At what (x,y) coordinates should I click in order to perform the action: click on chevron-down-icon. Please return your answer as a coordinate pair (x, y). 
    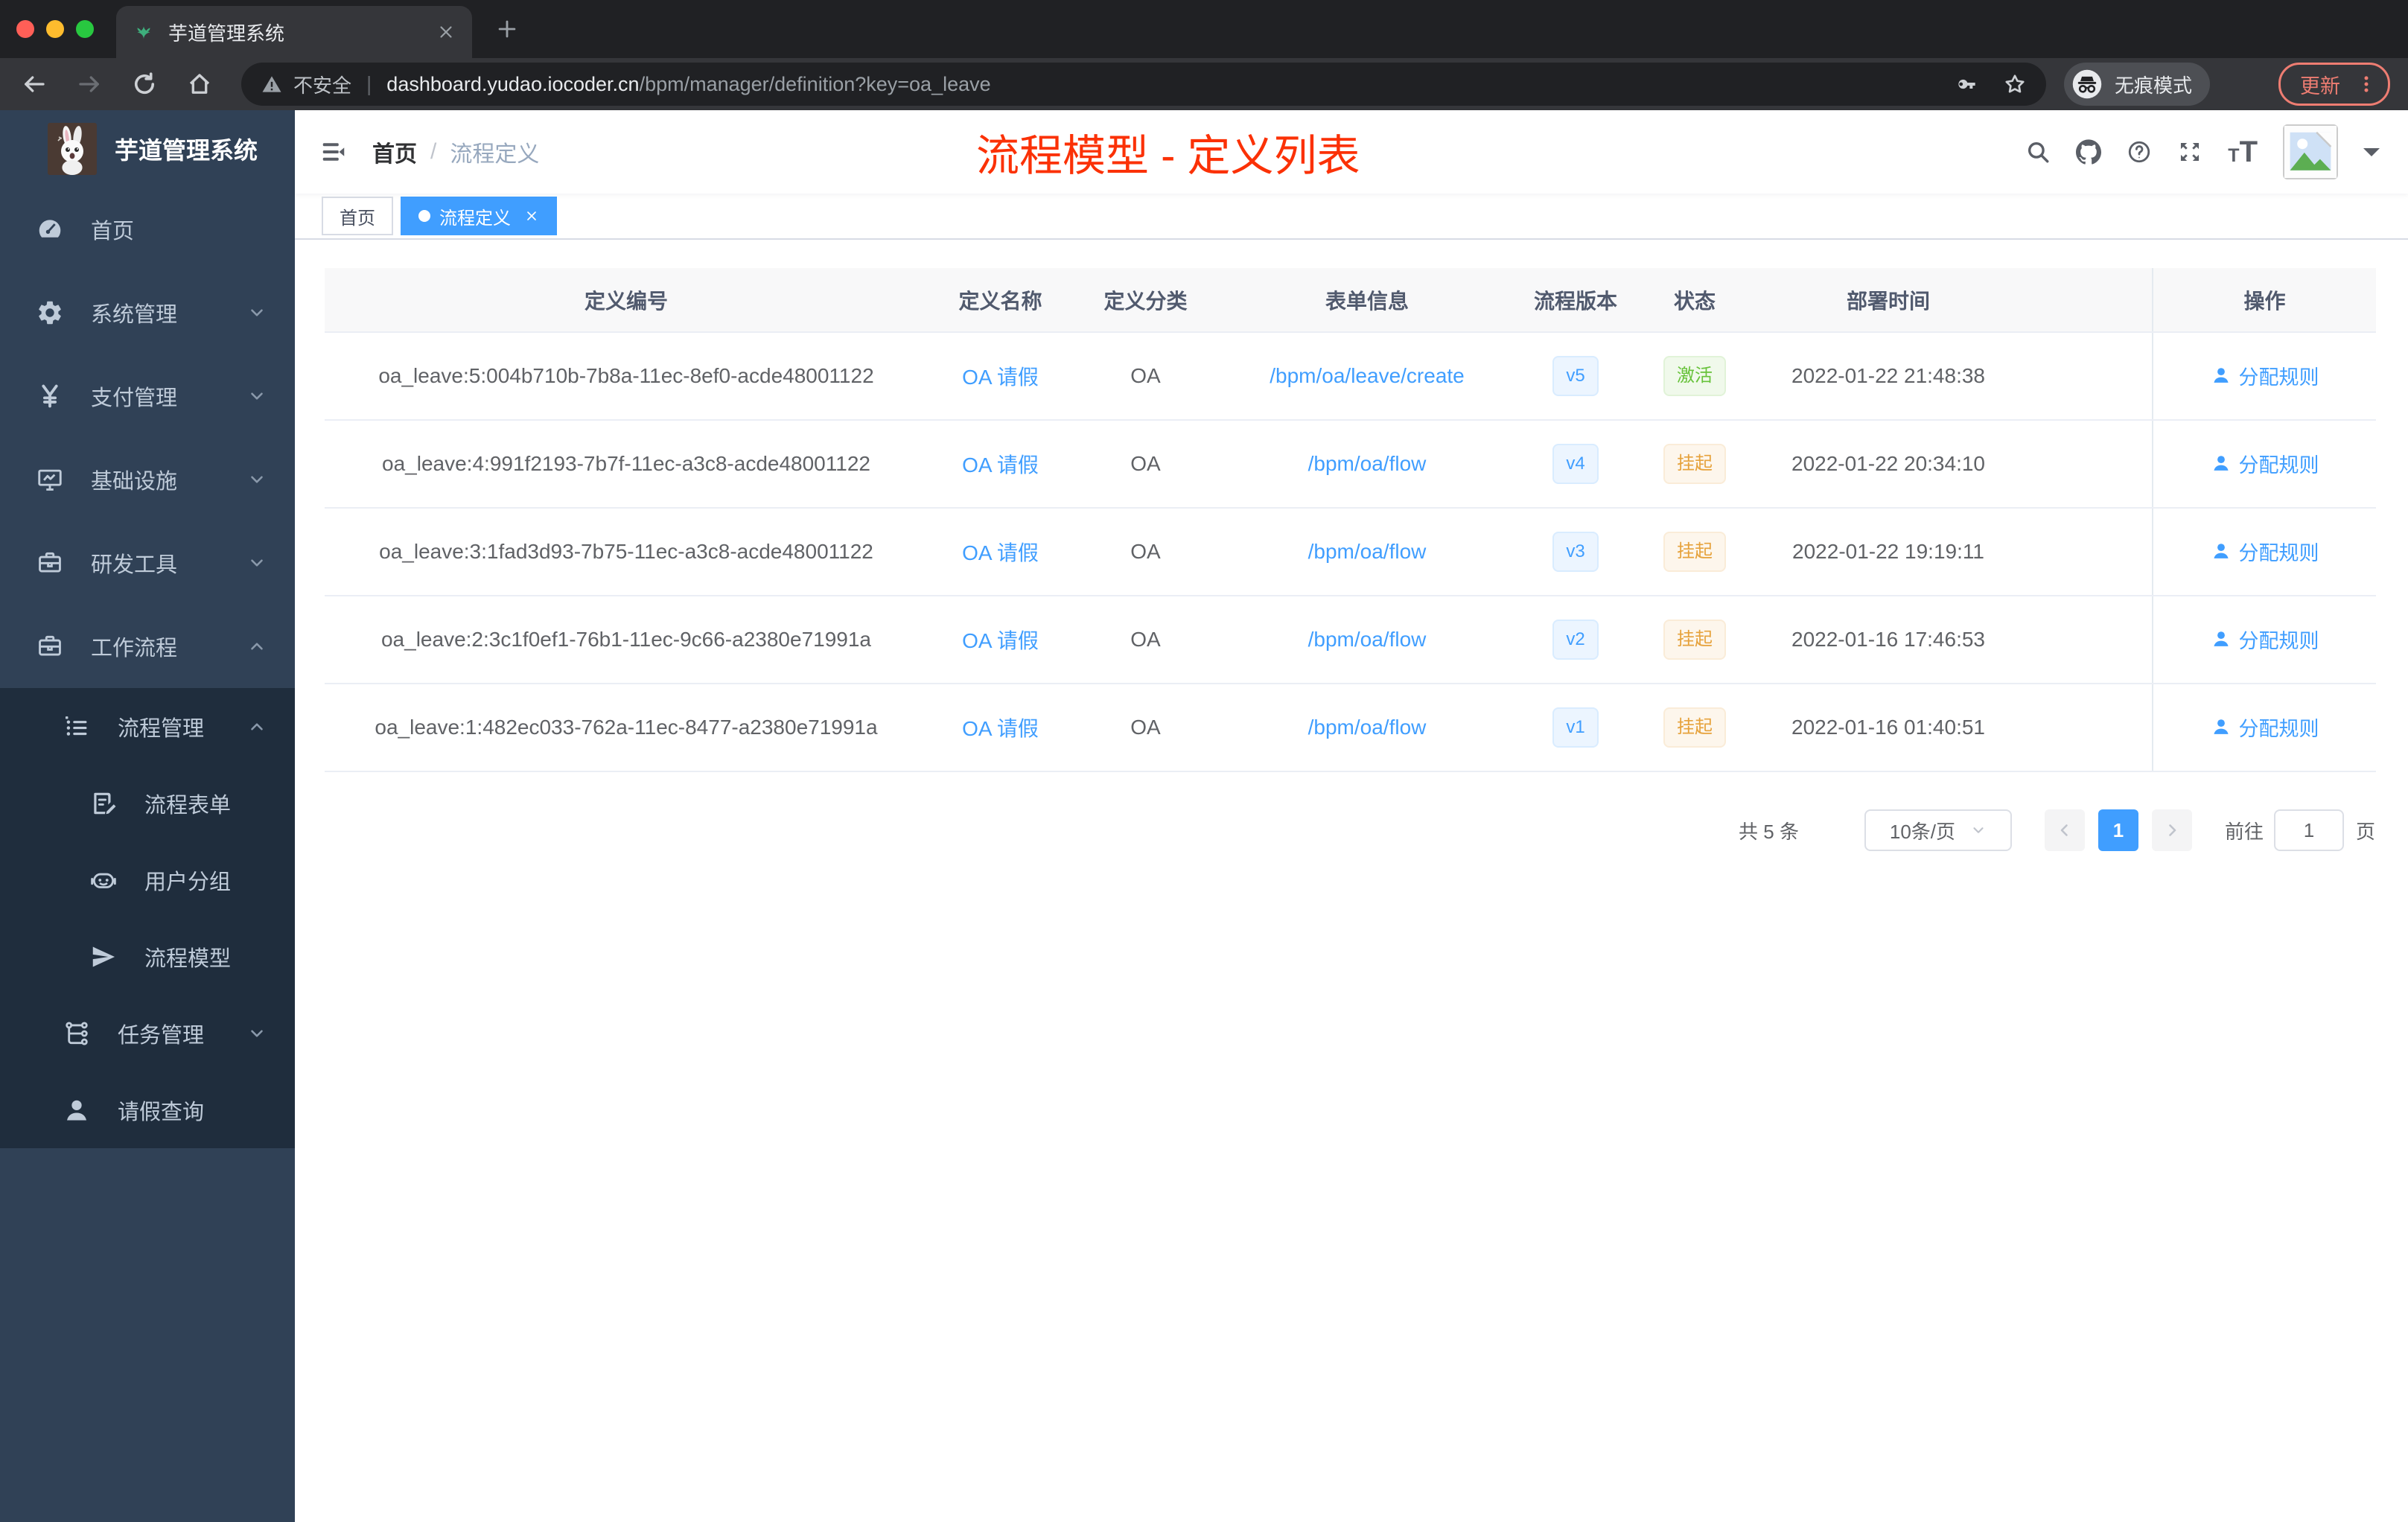
    Looking at the image, I should click on (257, 479).